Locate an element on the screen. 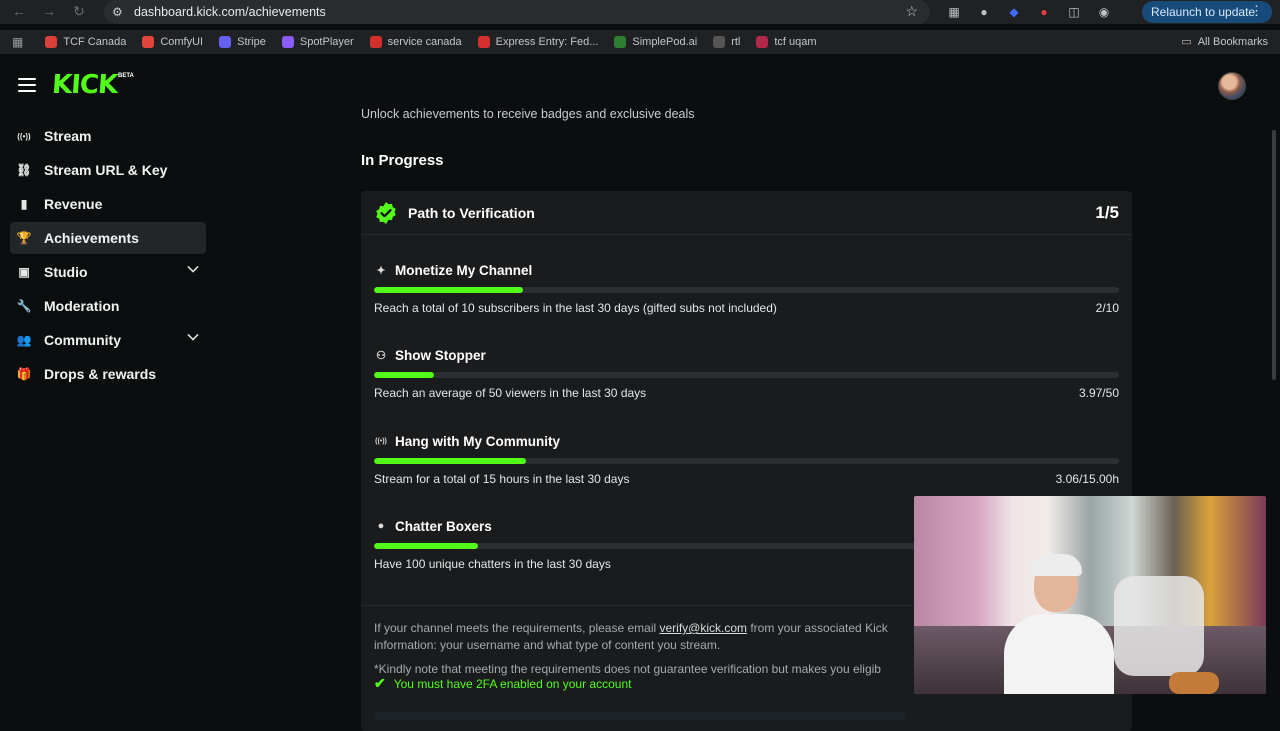 This screenshot has height=731, width=1280. address-bar: ⚙ dashboard.kick.com/achievements ☆ is located at coordinates (517, 12).